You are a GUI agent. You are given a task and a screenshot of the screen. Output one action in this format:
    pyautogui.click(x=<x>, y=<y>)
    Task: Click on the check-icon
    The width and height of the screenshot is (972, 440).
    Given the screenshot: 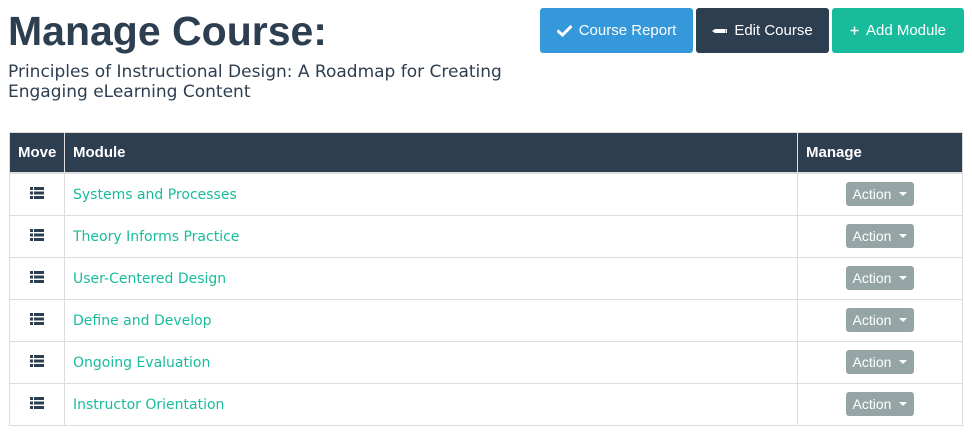 What is the action you would take?
    pyautogui.click(x=564, y=30)
    